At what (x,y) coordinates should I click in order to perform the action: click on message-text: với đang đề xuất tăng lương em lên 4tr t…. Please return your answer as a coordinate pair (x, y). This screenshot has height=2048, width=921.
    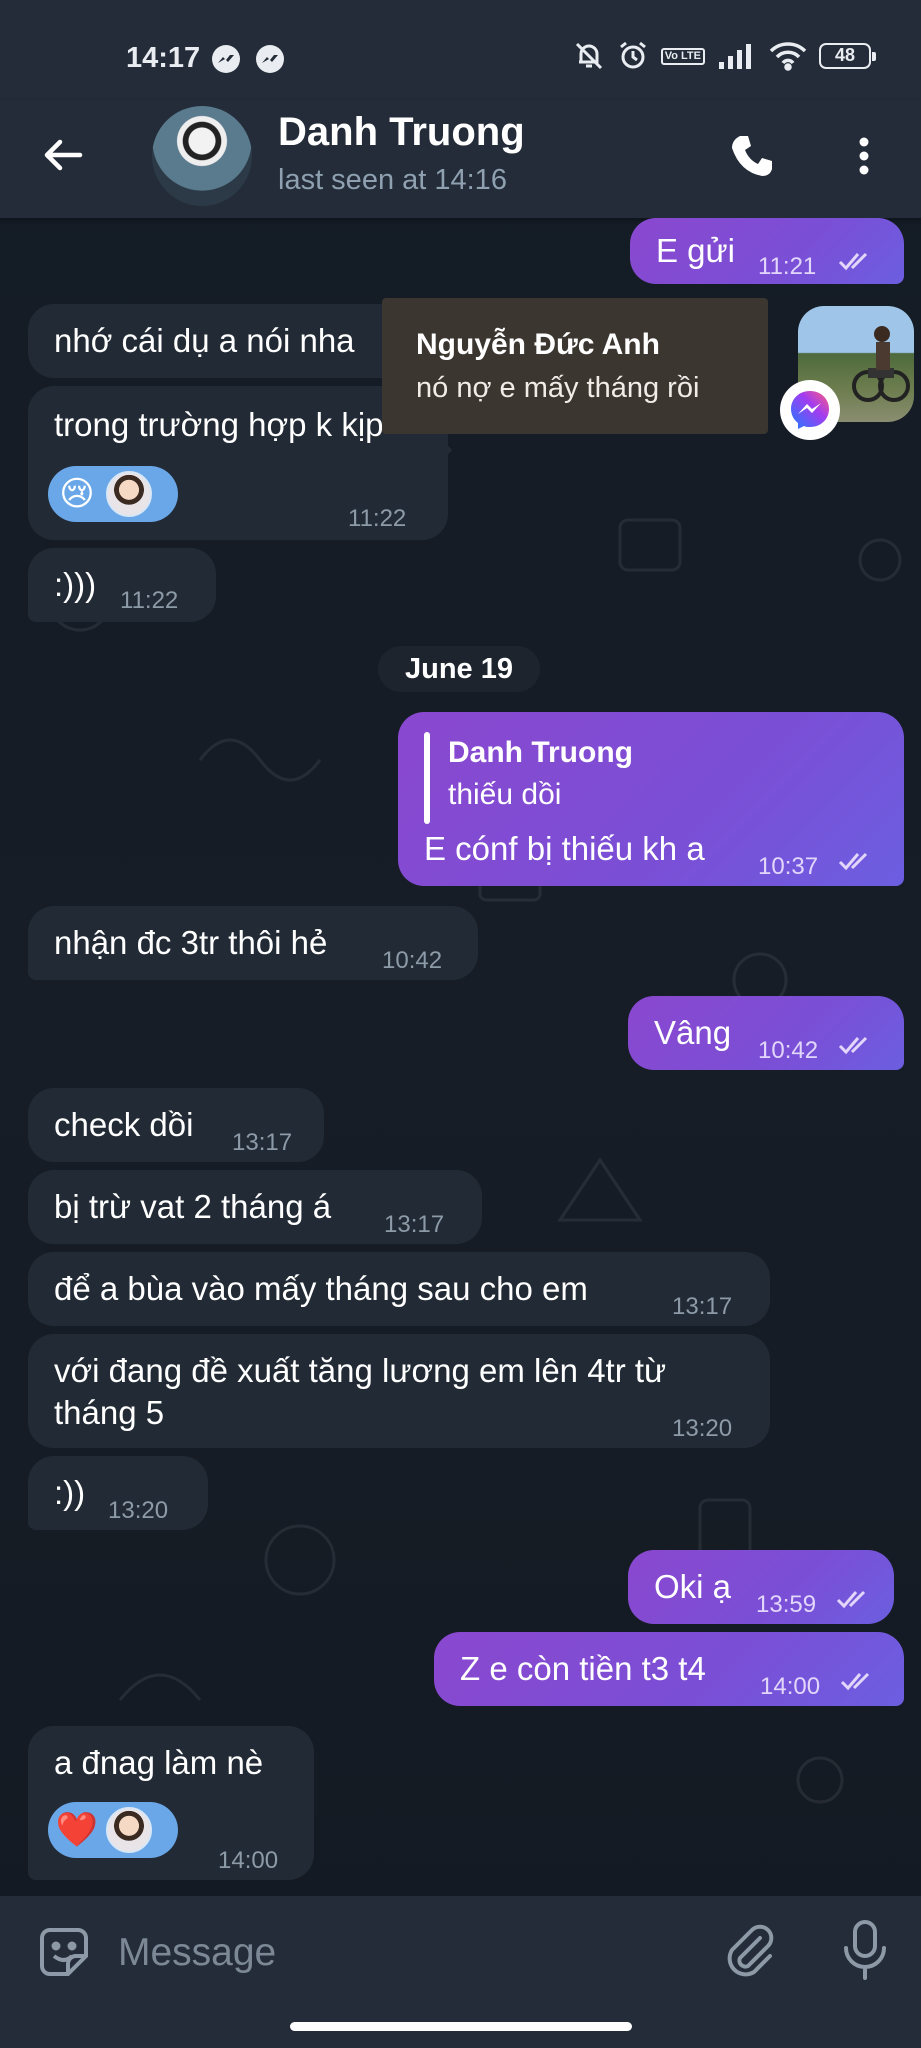
    Looking at the image, I should click on (360, 1370).